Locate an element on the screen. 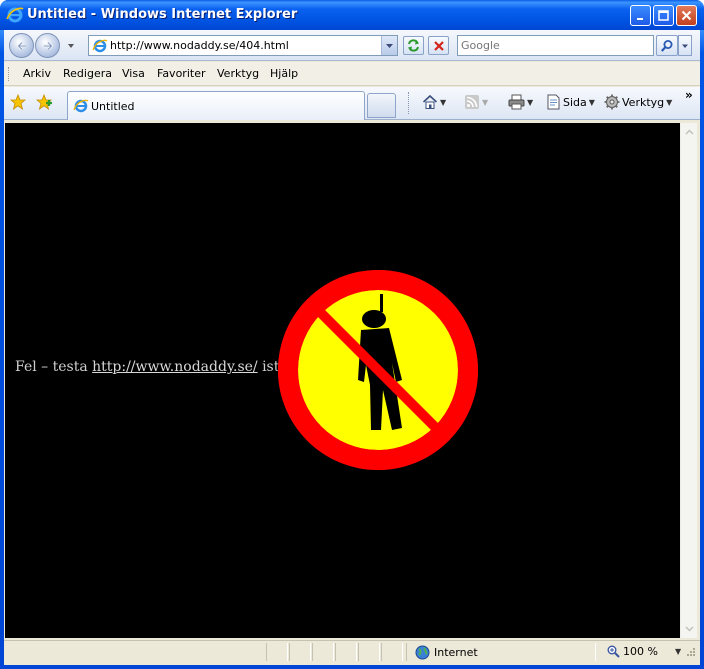 This screenshot has height=669, width=704. ie-logo-icon is located at coordinates (15, 15).